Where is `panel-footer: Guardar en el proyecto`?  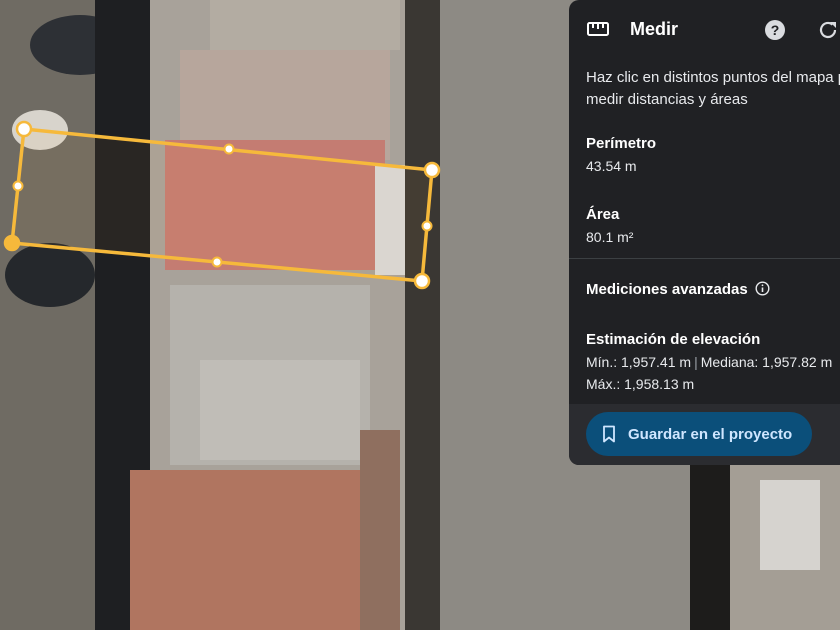 panel-footer: Guardar en el proyecto is located at coordinates (704, 434).